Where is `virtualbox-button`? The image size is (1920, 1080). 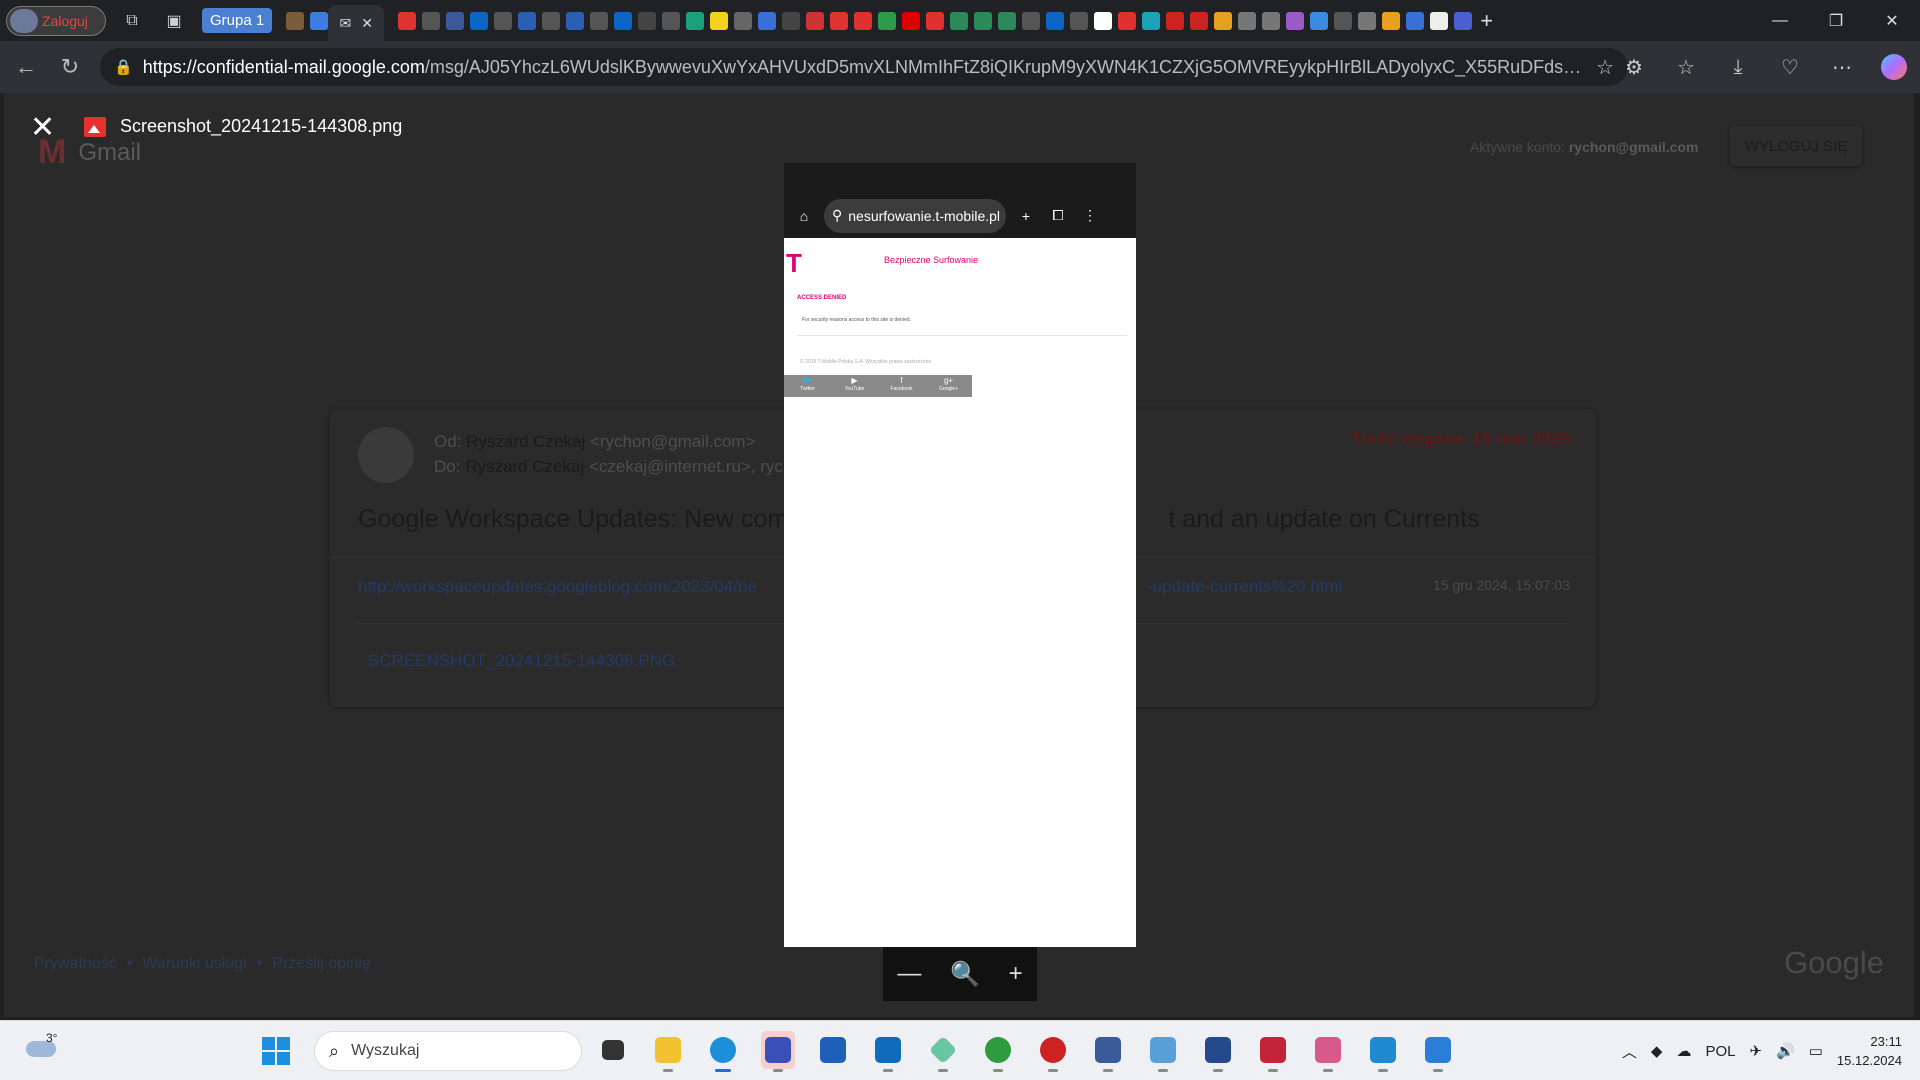 virtualbox-button is located at coordinates (1218, 1051).